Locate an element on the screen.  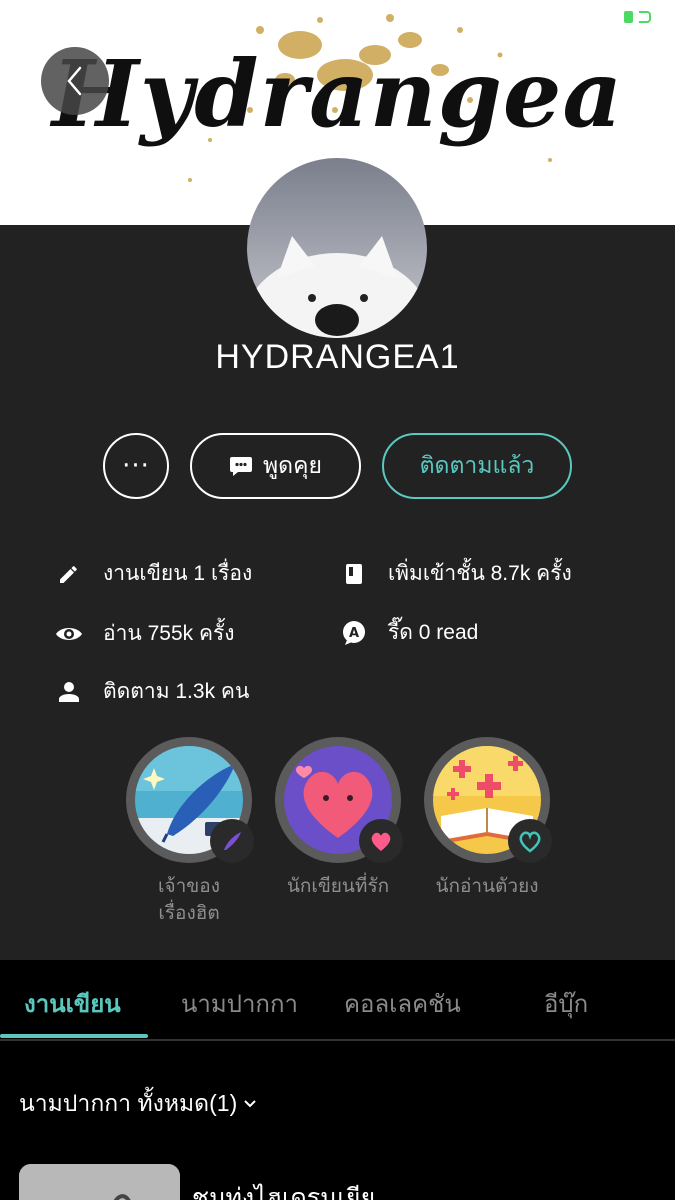
pencil-icon is located at coordinates (69, 574).